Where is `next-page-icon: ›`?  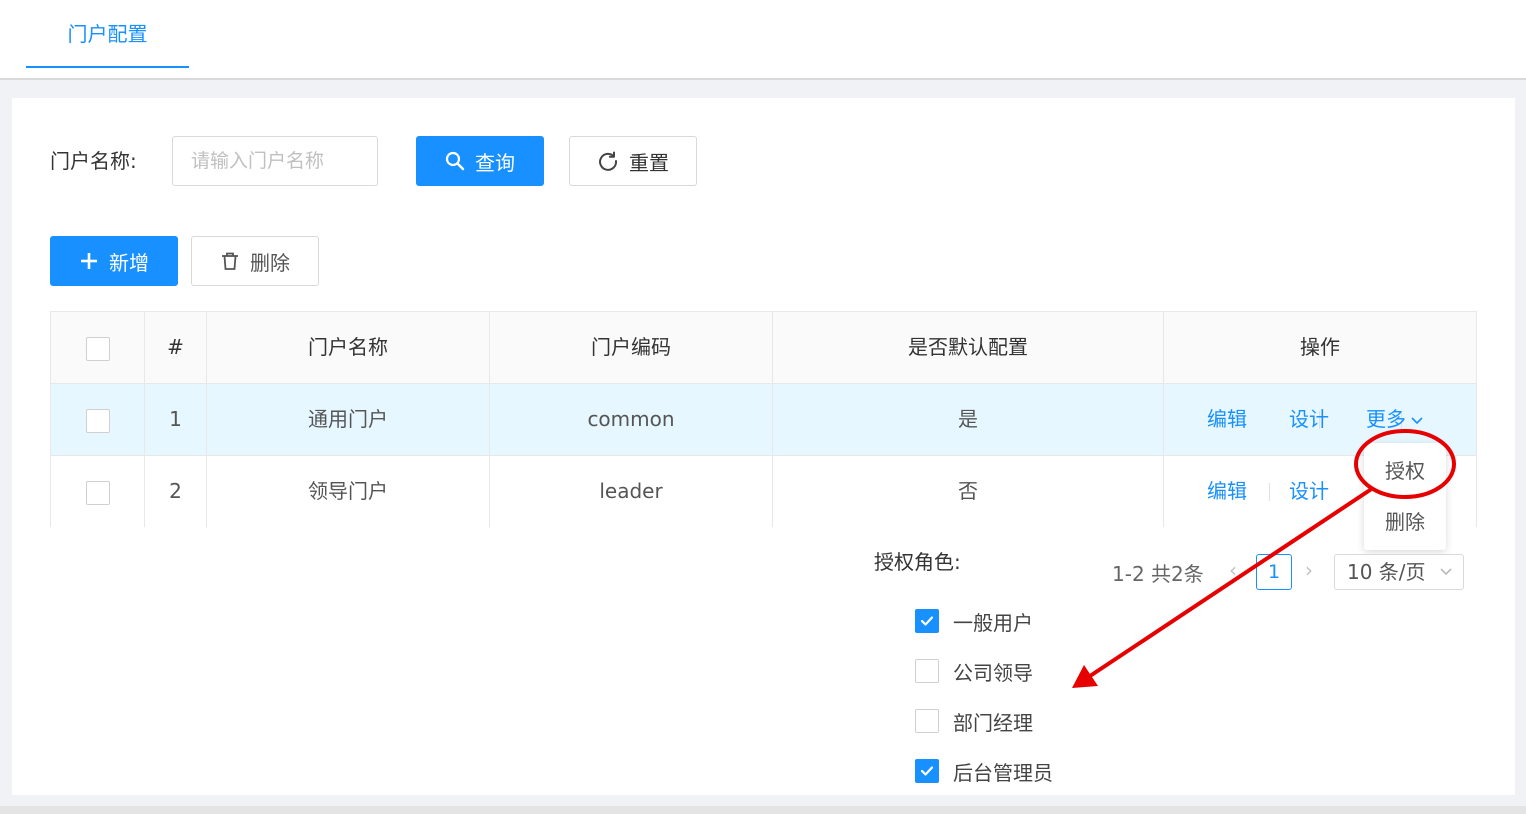 next-page-icon: › is located at coordinates (1309, 570).